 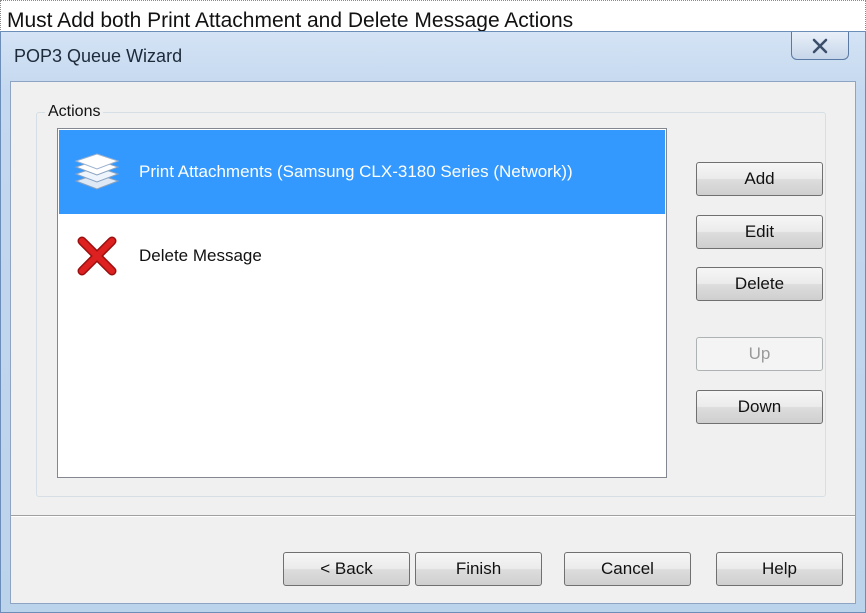 I want to click on cancel-button: Cancel, so click(x=627, y=569).